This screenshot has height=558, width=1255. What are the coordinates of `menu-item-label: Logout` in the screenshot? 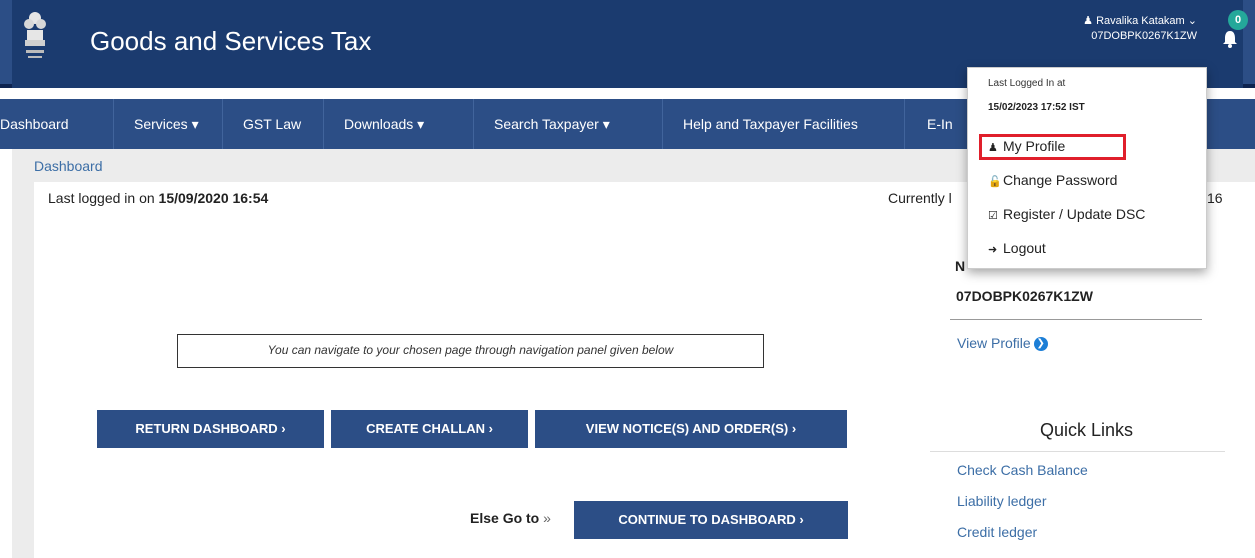 It's located at (1024, 248).